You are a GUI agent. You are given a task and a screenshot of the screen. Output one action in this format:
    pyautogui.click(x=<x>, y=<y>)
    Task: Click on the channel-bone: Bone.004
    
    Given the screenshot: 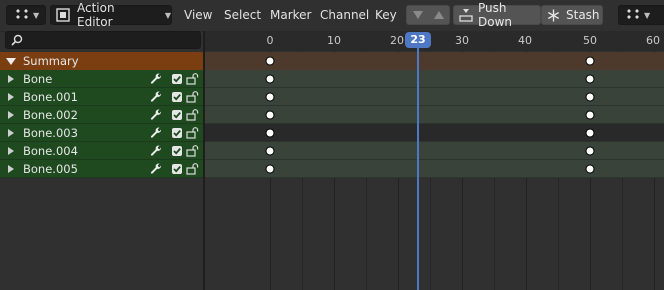 What is the action you would take?
    pyautogui.click(x=102, y=151)
    